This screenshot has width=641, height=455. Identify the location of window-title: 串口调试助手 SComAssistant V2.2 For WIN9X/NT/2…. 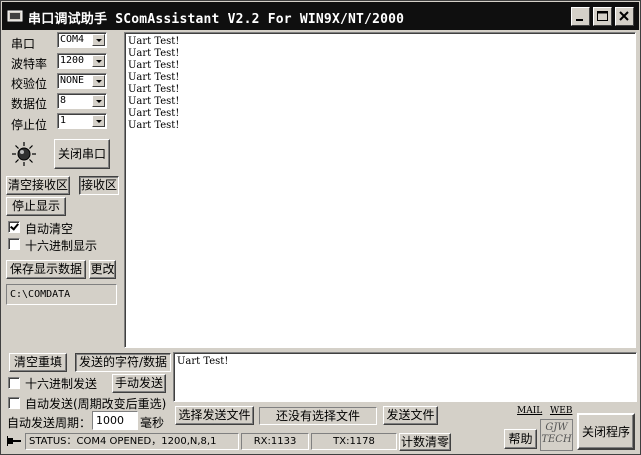
(216, 19).